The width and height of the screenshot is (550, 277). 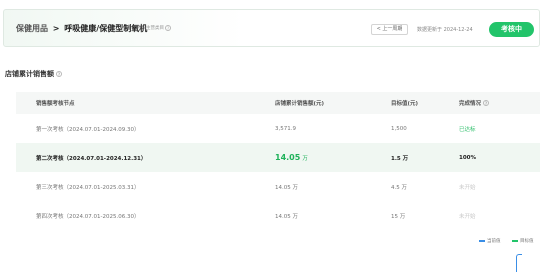 I want to click on section-title-text: 店铺累计销售额, so click(x=29, y=74).